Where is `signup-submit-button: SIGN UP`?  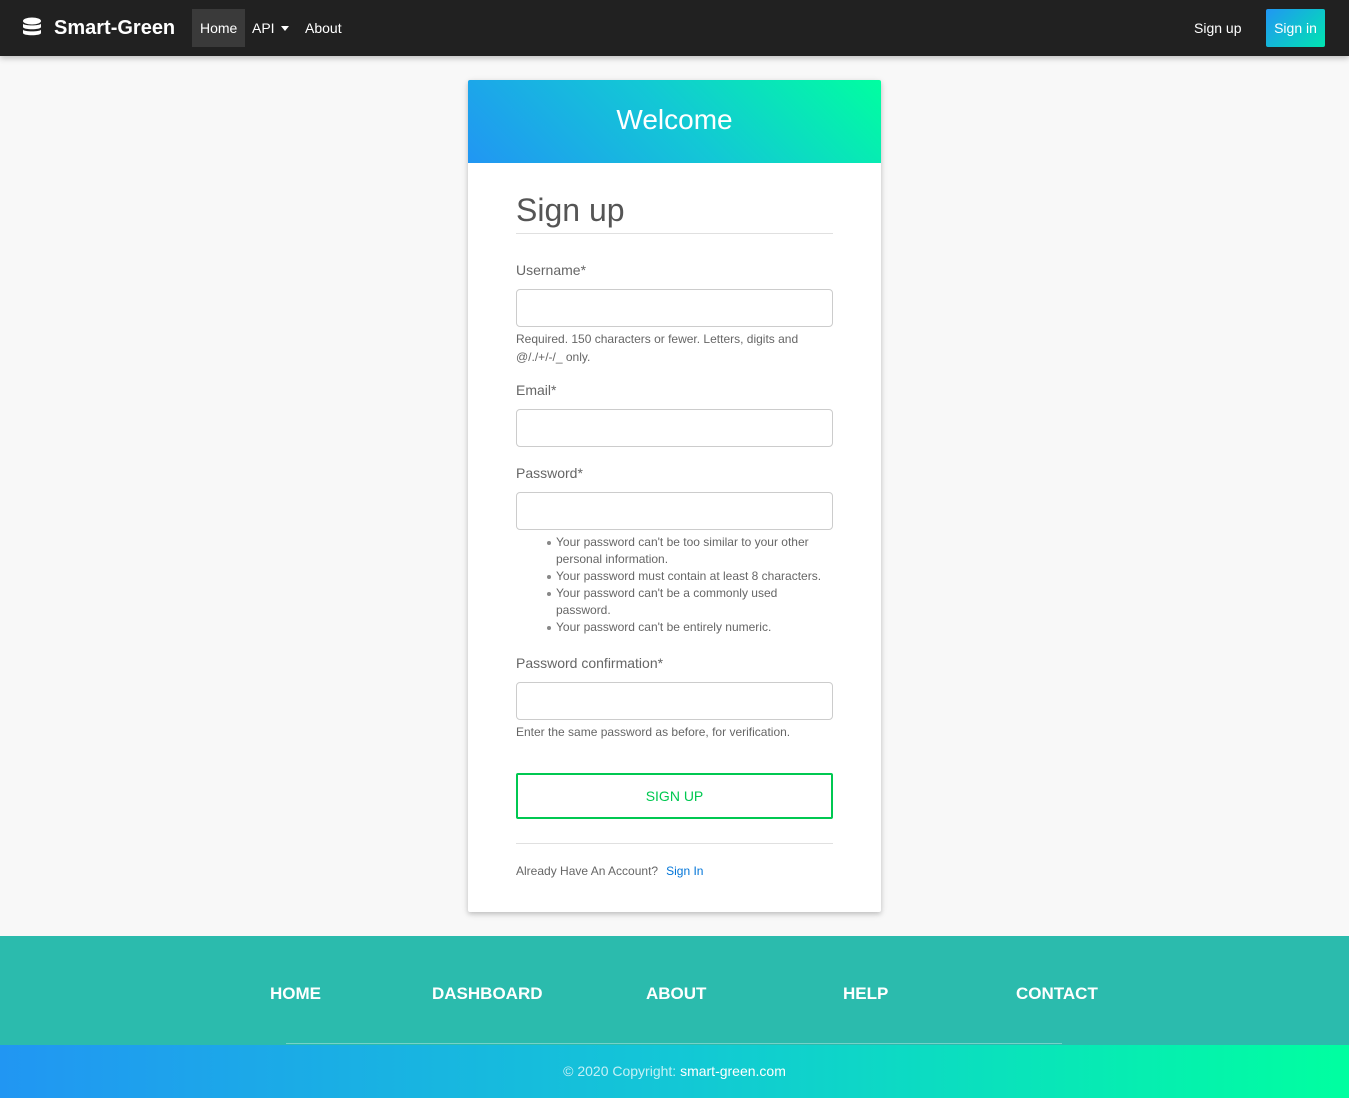 signup-submit-button: SIGN UP is located at coordinates (674, 796).